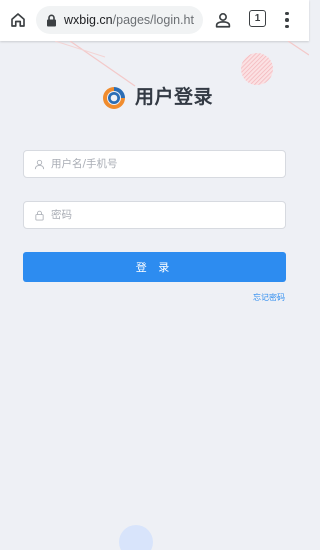 This screenshot has width=320, height=550. What do you see at coordinates (223, 20) in the screenshot?
I see `account-icon` at bounding box center [223, 20].